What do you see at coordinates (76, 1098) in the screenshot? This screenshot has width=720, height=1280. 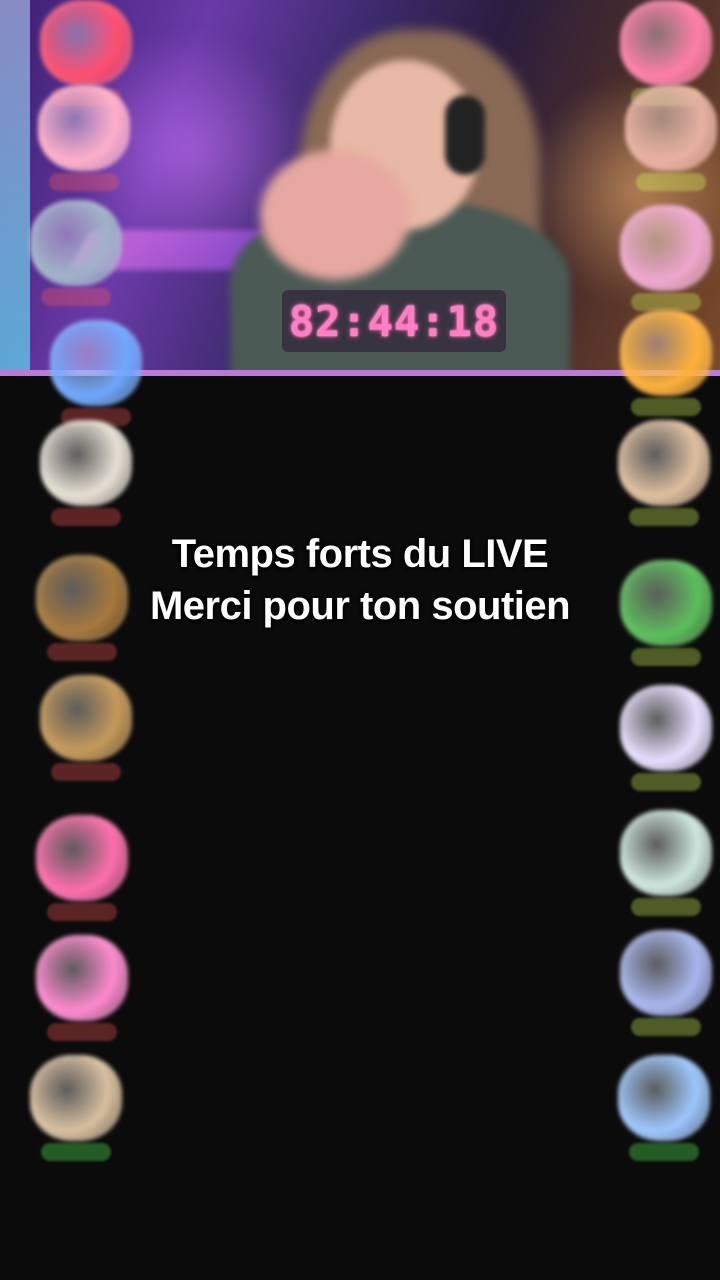 I see `llama-gift-icon` at bounding box center [76, 1098].